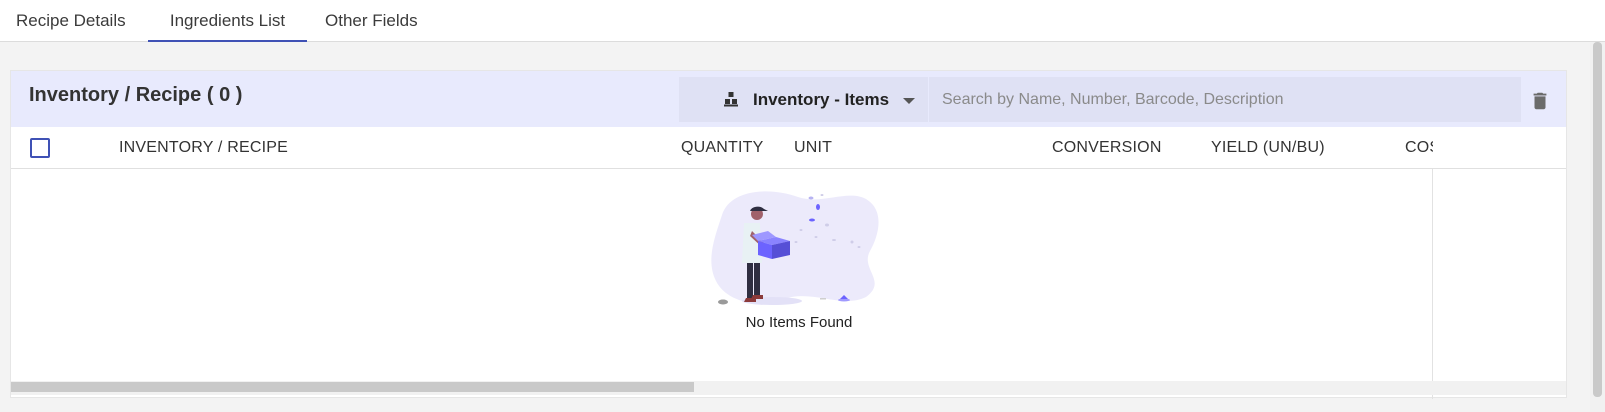 This screenshot has height=412, width=1605. Describe the element at coordinates (799, 322) in the screenshot. I see `empty-state-message: No Items Found` at that location.